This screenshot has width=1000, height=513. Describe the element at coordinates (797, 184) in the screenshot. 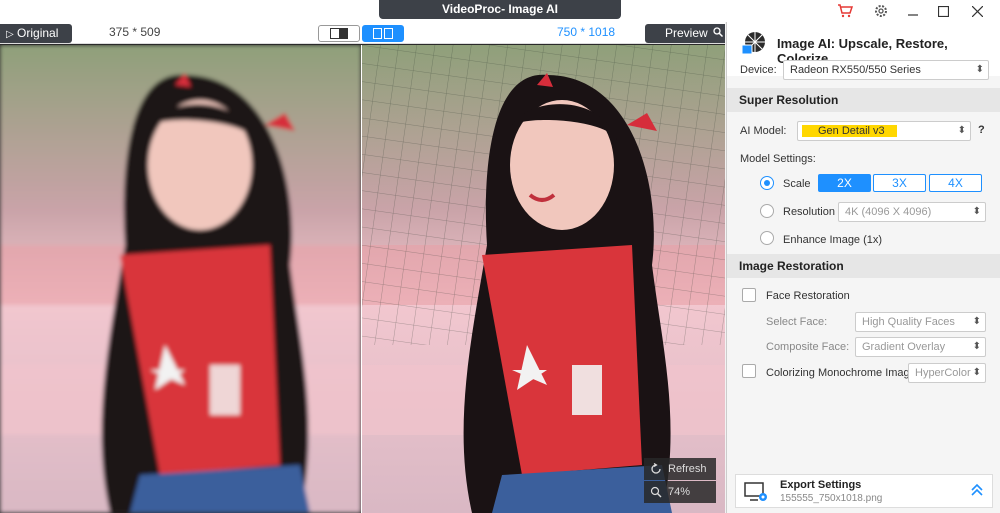

I see `scale-label: Scale` at that location.